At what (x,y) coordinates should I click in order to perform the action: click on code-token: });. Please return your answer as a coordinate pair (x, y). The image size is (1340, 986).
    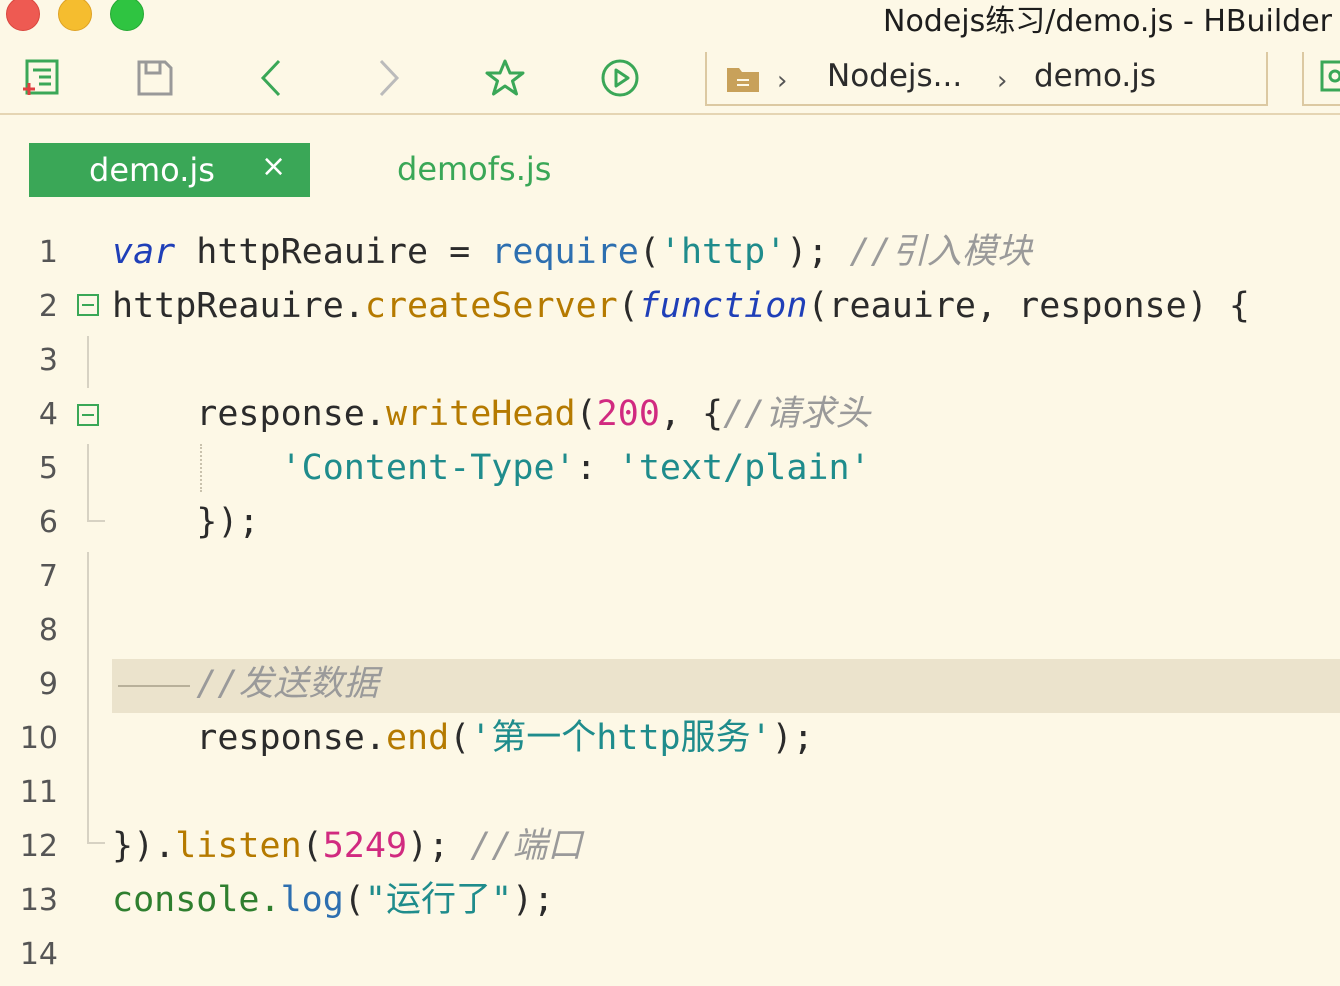
    Looking at the image, I should click on (186, 522).